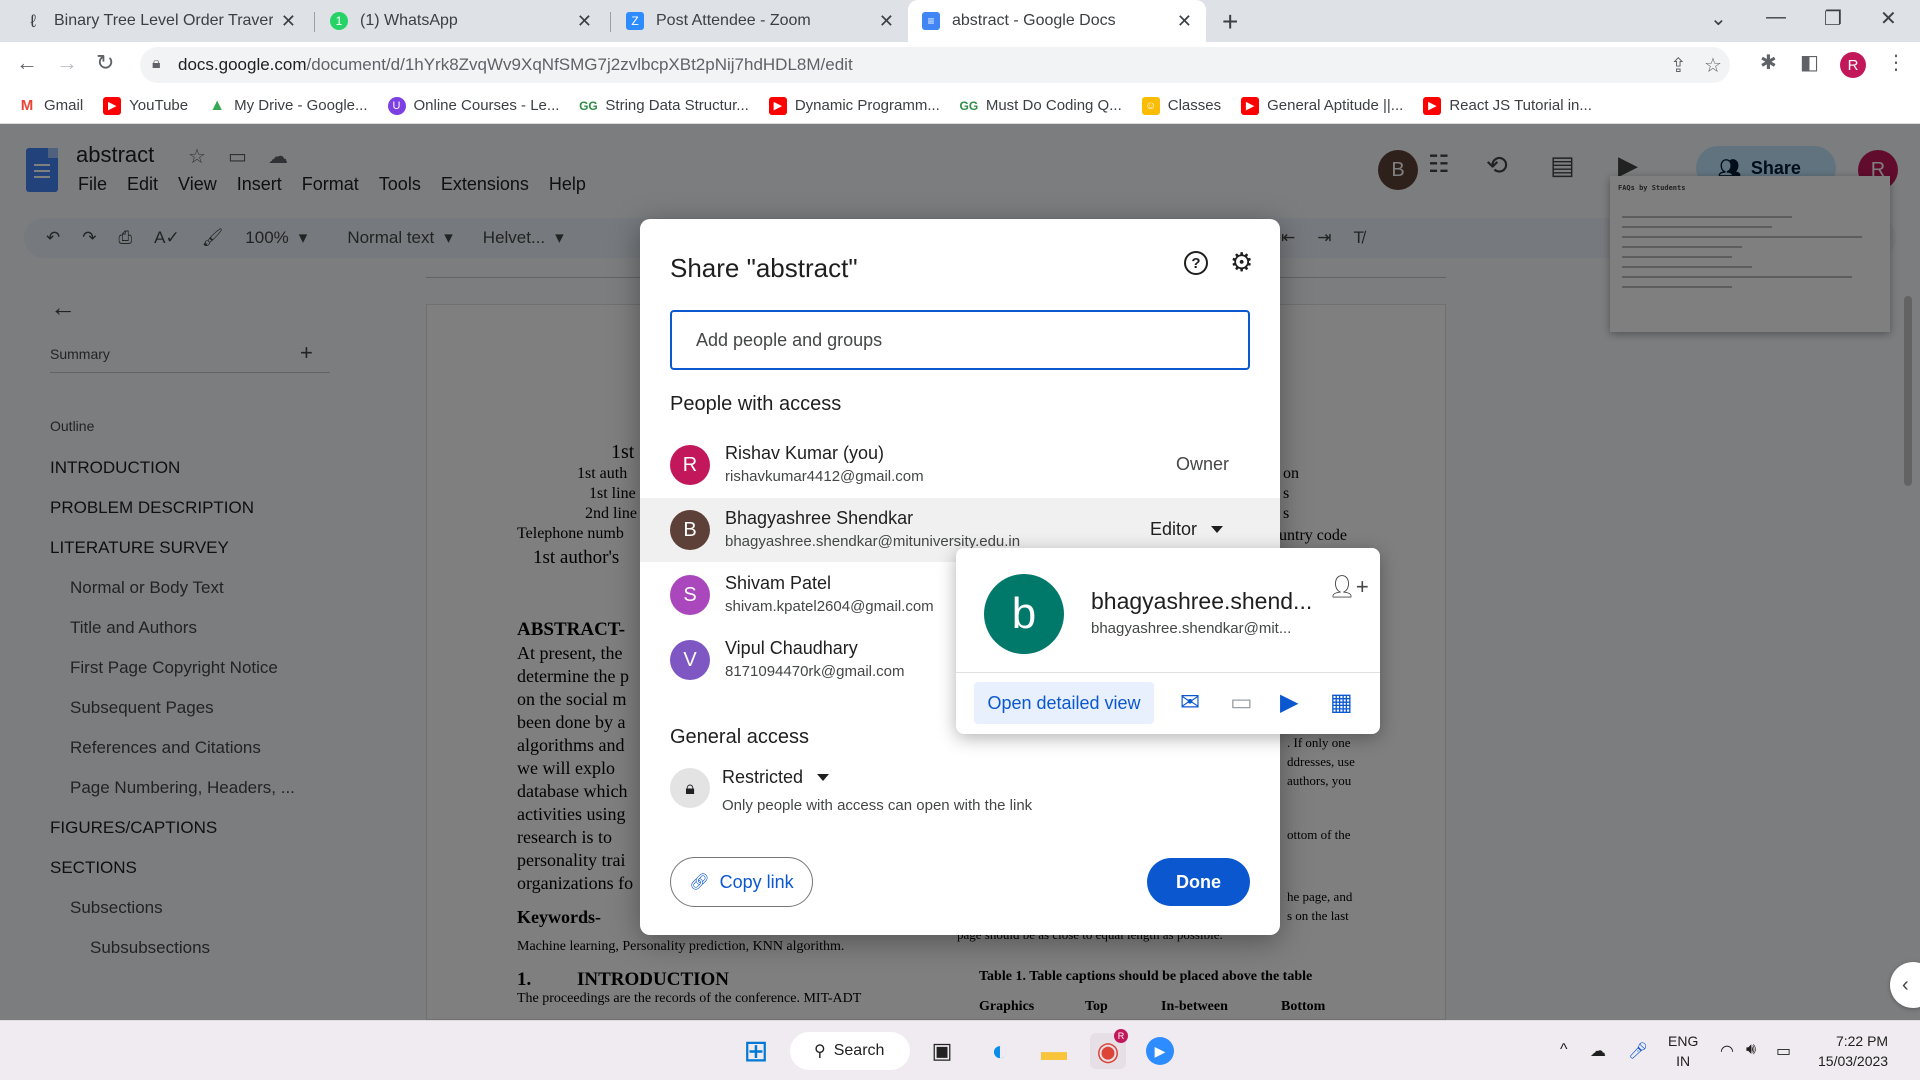 The width and height of the screenshot is (1920, 1080). What do you see at coordinates (1198, 882) in the screenshot?
I see `done-button: Done` at bounding box center [1198, 882].